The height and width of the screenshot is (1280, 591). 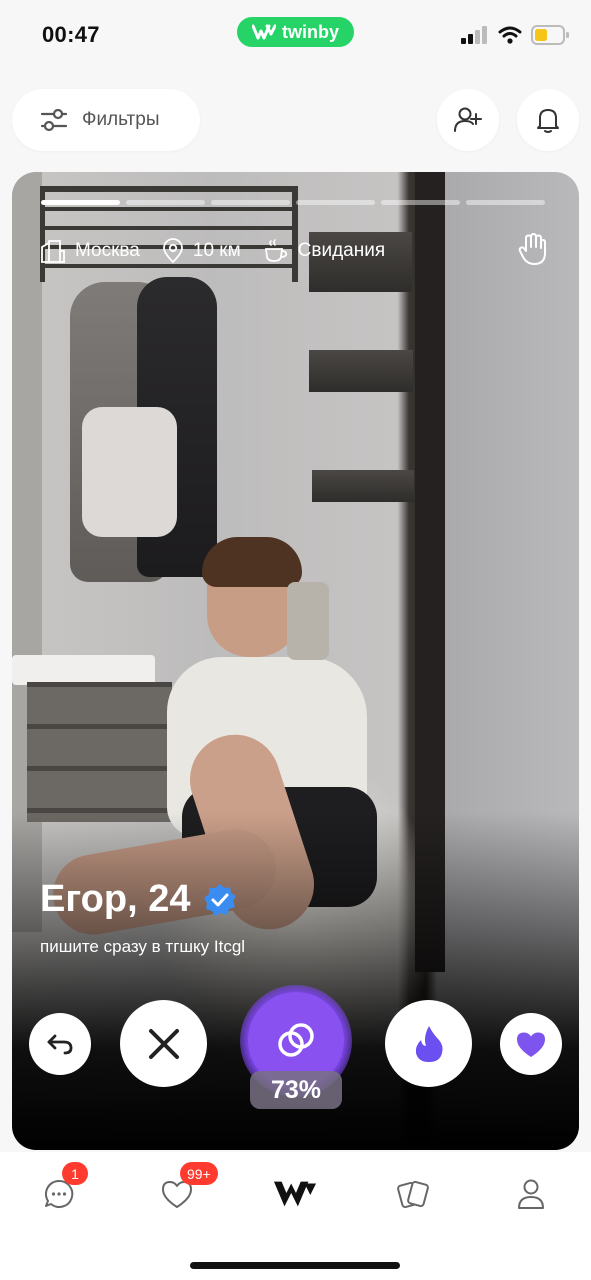 I want to click on app-badge-label: twinby, so click(x=310, y=31).